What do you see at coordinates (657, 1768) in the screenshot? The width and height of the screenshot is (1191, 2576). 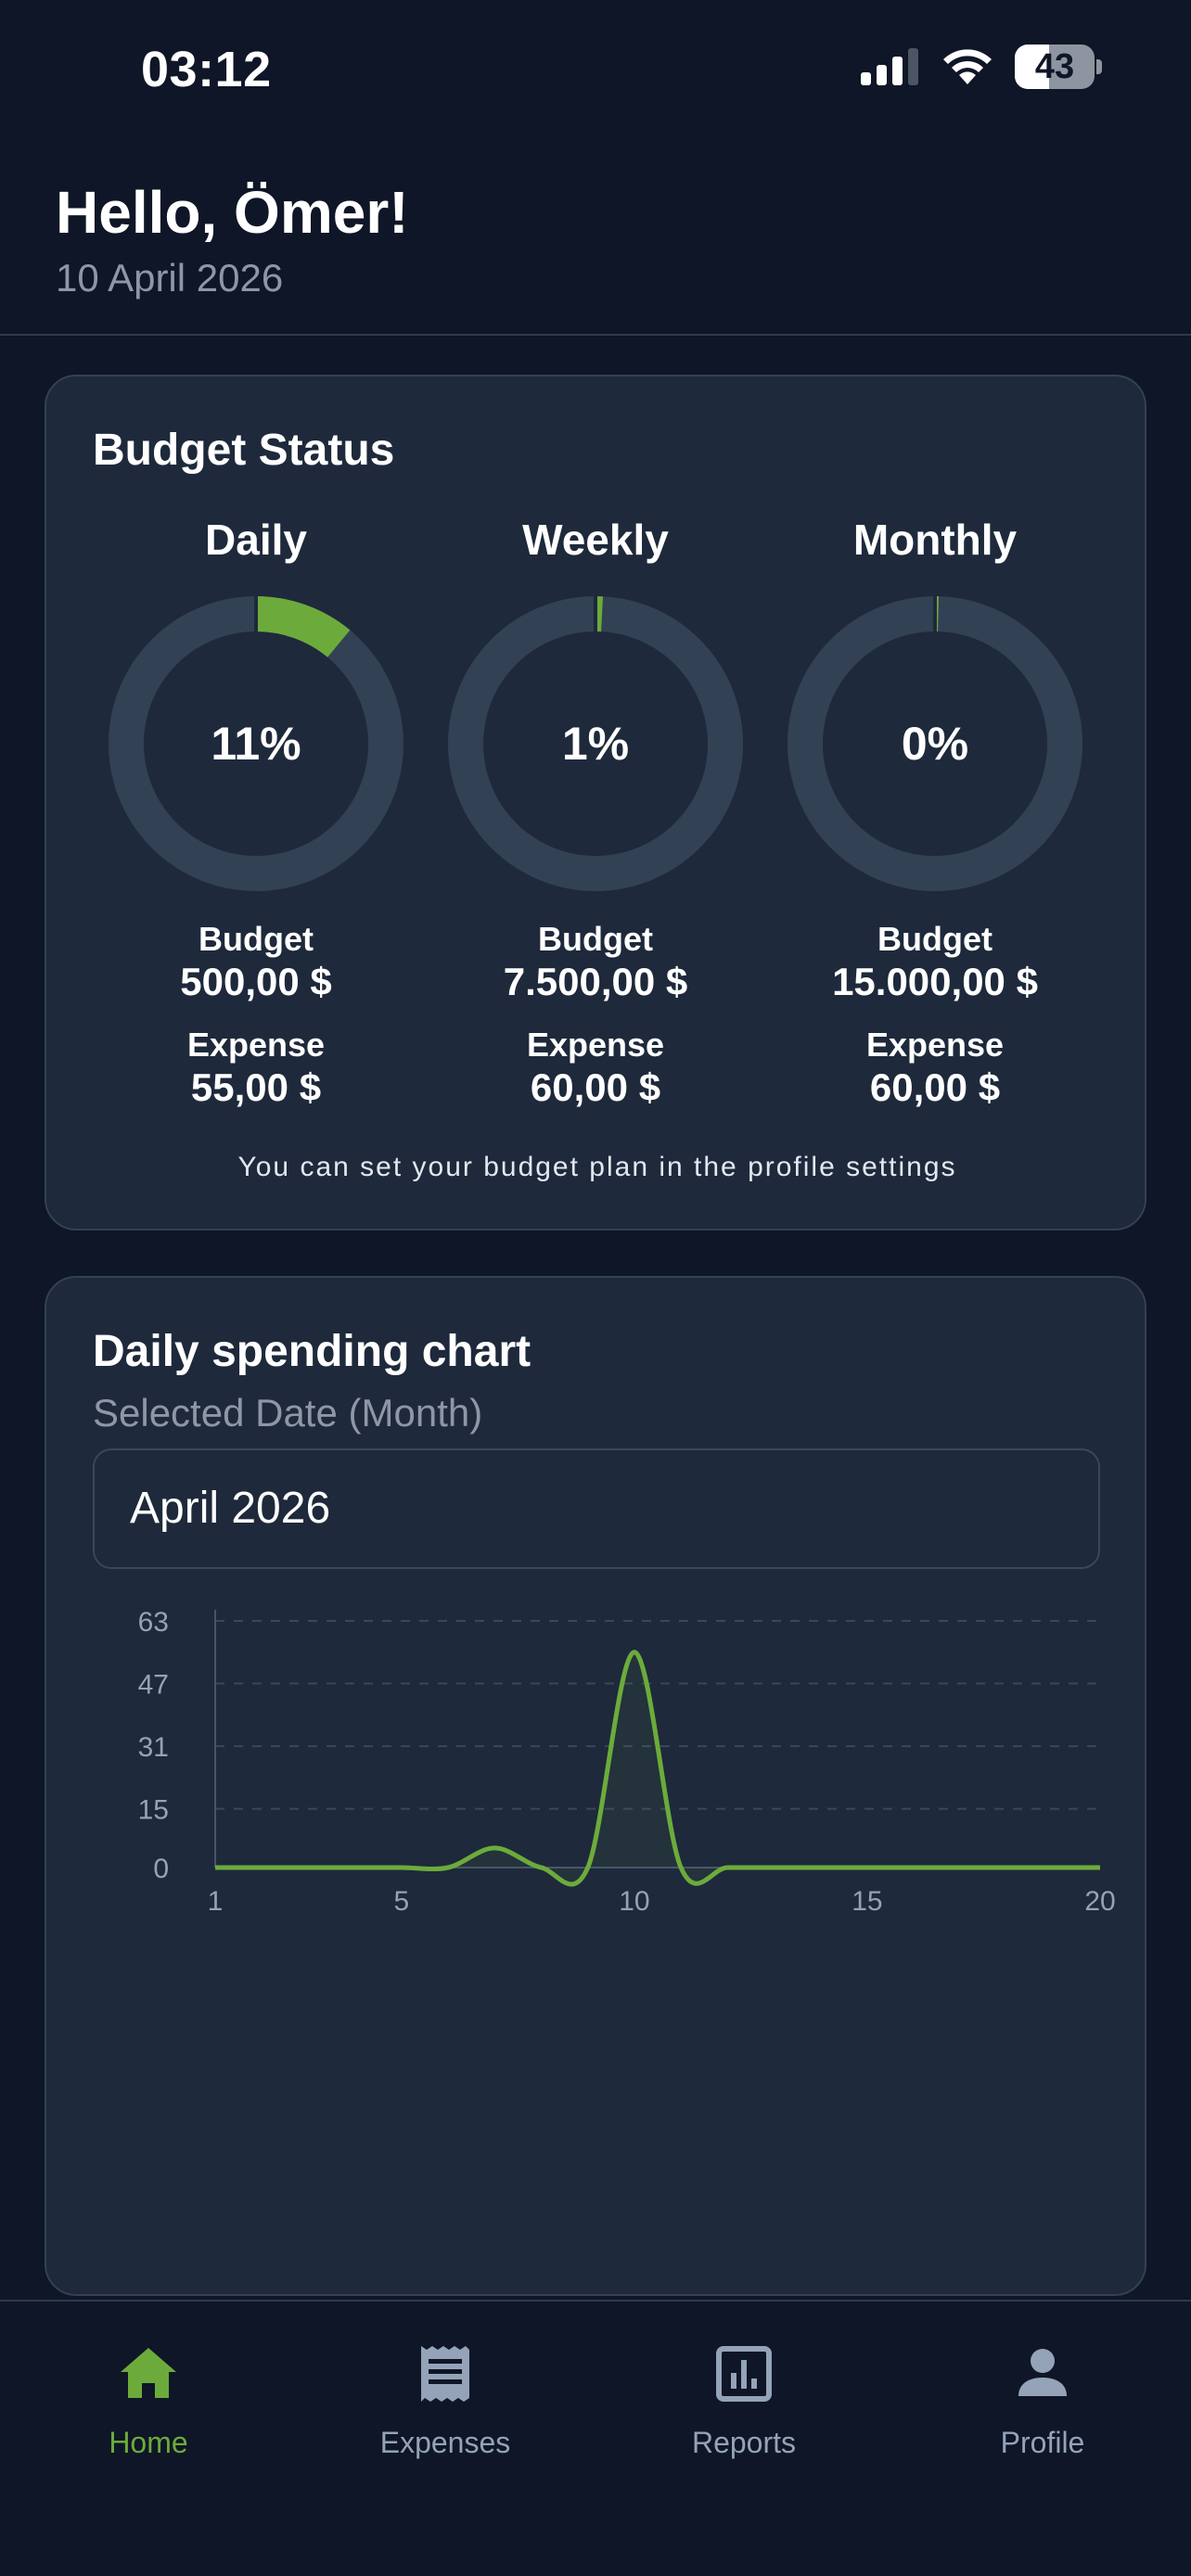 I see `series-area` at bounding box center [657, 1768].